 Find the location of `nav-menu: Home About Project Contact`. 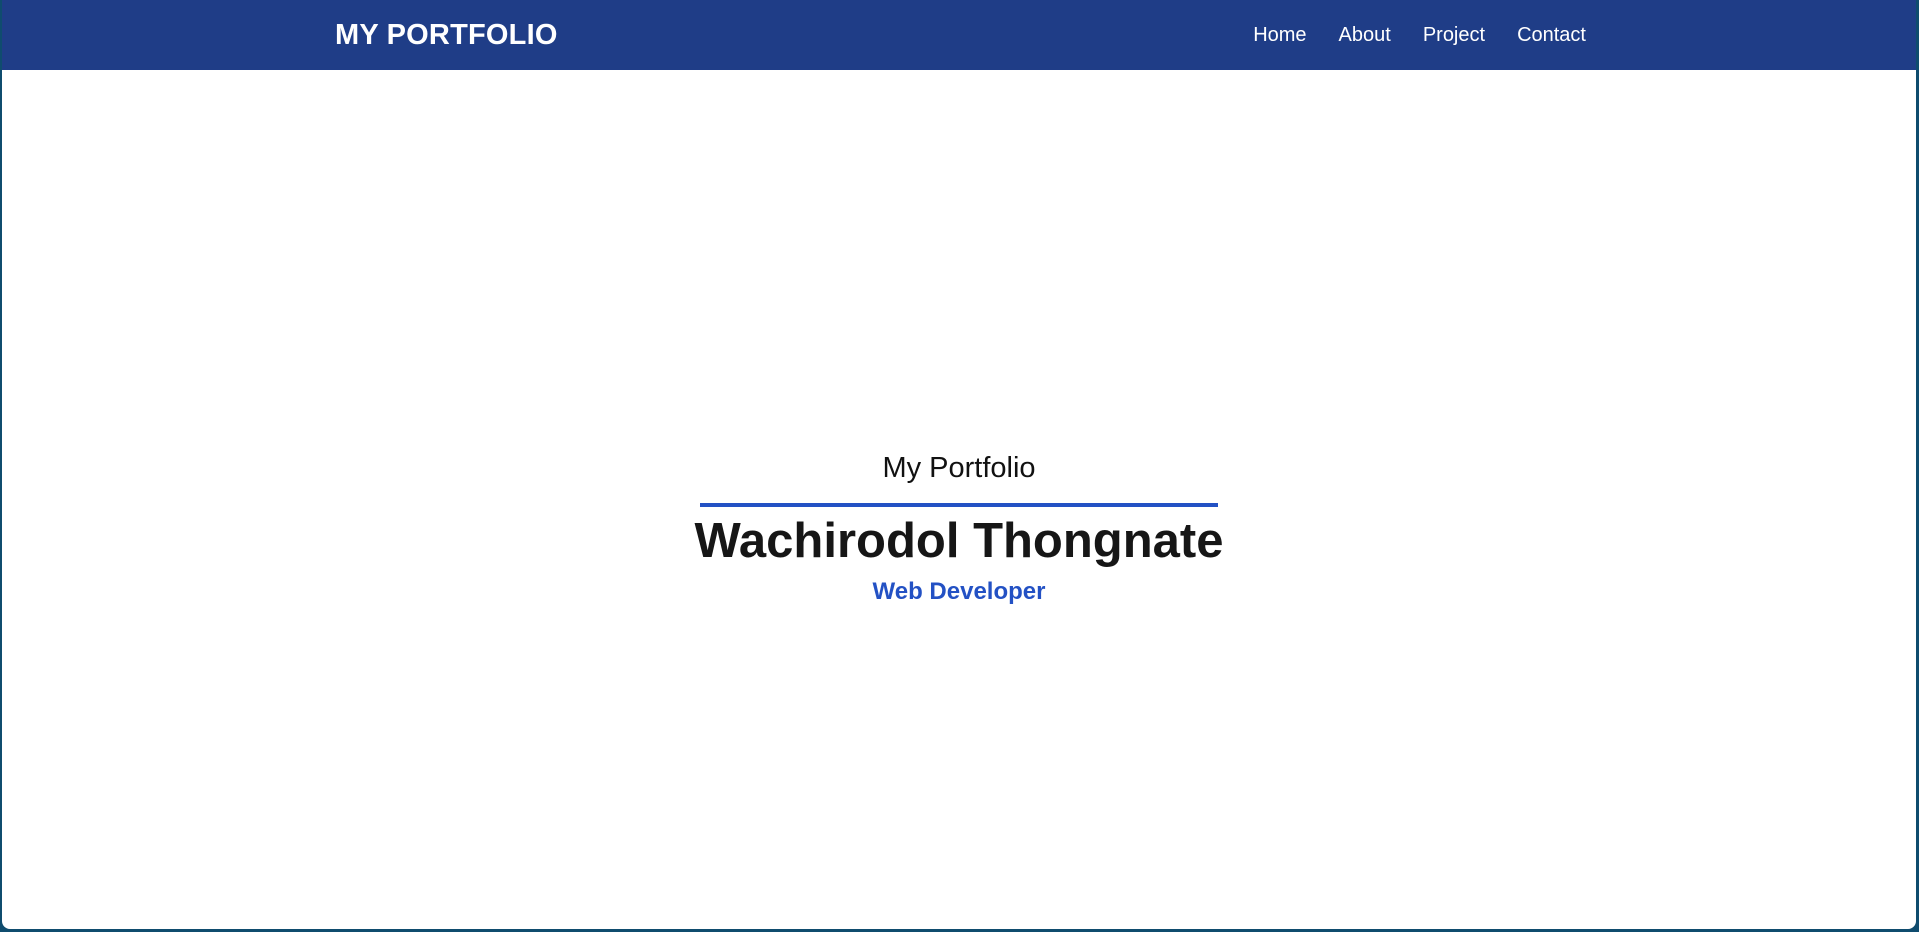

nav-menu: Home About Project Contact is located at coordinates (1403, 35).